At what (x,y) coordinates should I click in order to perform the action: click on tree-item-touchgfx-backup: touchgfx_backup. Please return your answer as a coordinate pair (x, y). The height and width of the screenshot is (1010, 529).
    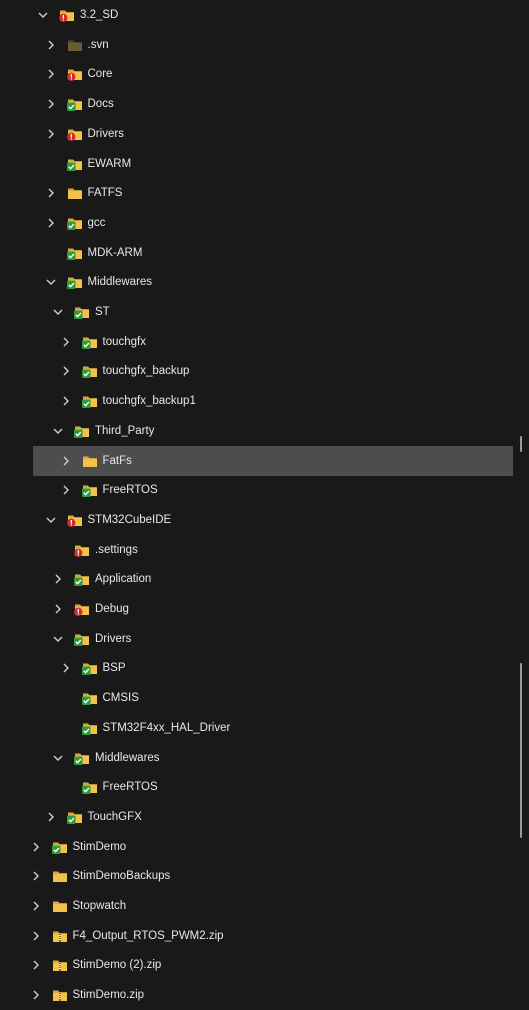
    Looking at the image, I should click on (264, 371).